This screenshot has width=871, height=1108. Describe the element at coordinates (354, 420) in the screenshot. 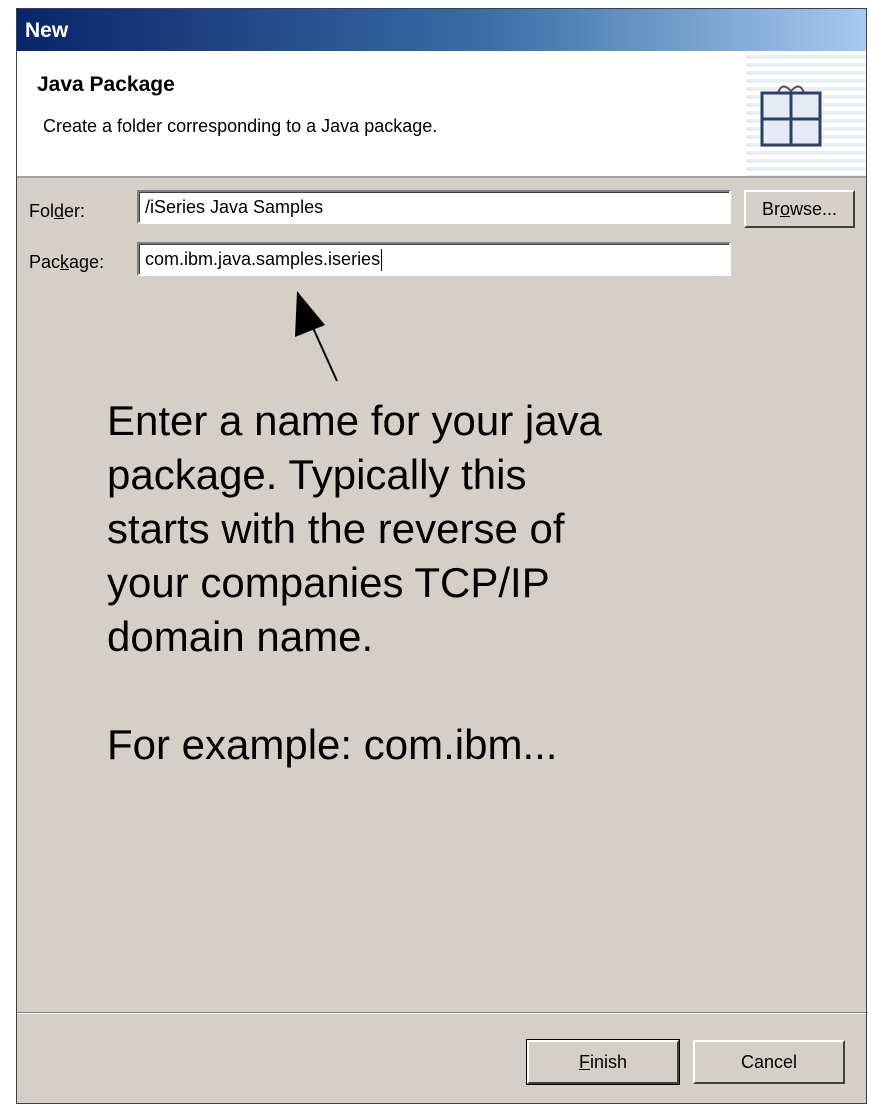

I see `annotation-line: Enter a name for your java` at that location.